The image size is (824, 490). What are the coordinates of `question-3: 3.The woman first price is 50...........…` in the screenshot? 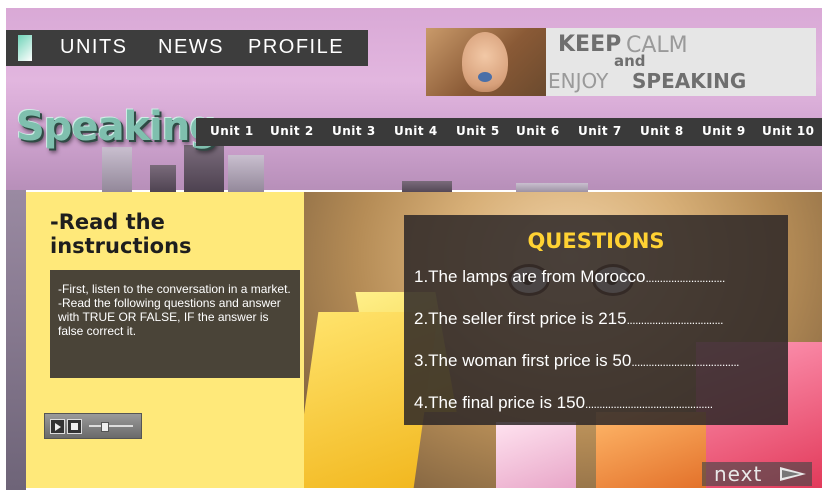 It's located at (577, 361).